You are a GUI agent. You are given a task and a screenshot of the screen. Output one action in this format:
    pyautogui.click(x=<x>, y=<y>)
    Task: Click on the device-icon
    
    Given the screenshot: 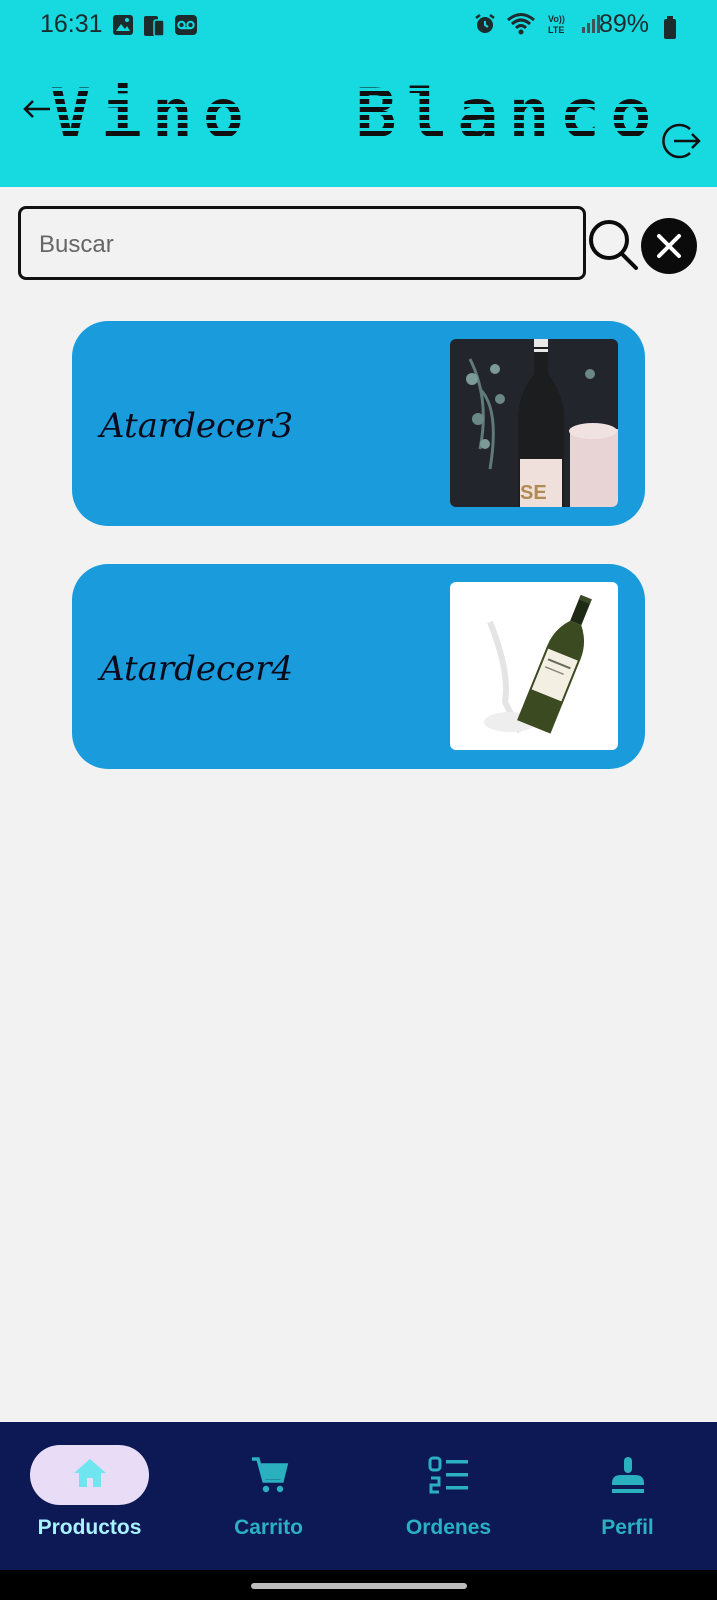 What is the action you would take?
    pyautogui.click(x=154, y=26)
    